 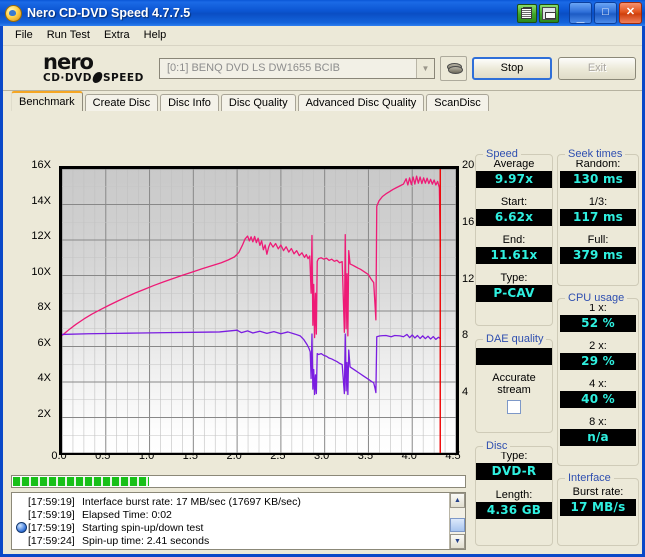 What do you see at coordinates (497, 446) in the screenshot?
I see `panel-disc-caption: Disc` at bounding box center [497, 446].